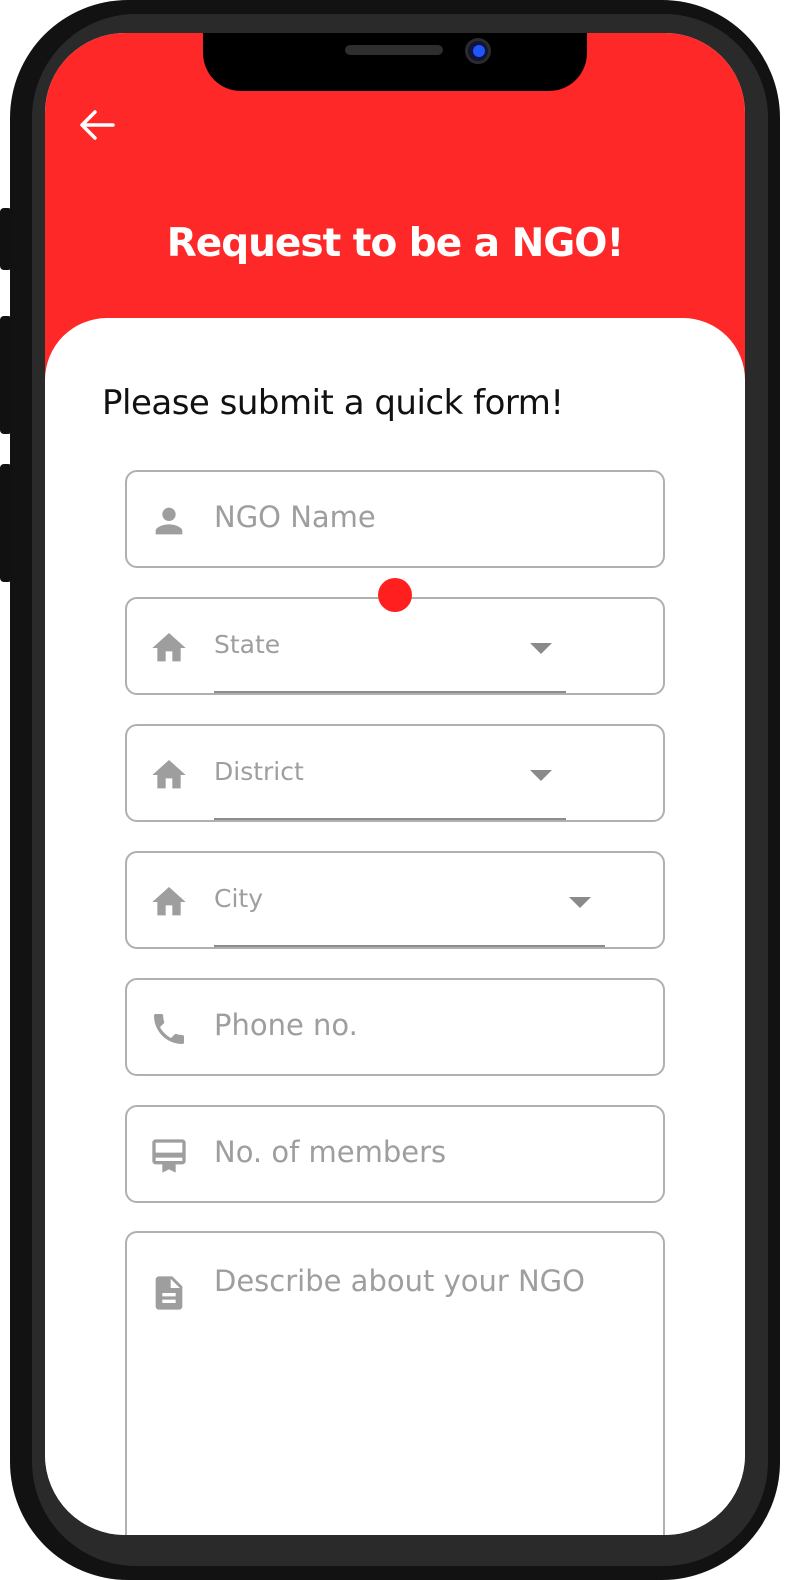  Describe the element at coordinates (6, 523) in the screenshot. I see `phone-volume-down` at that location.